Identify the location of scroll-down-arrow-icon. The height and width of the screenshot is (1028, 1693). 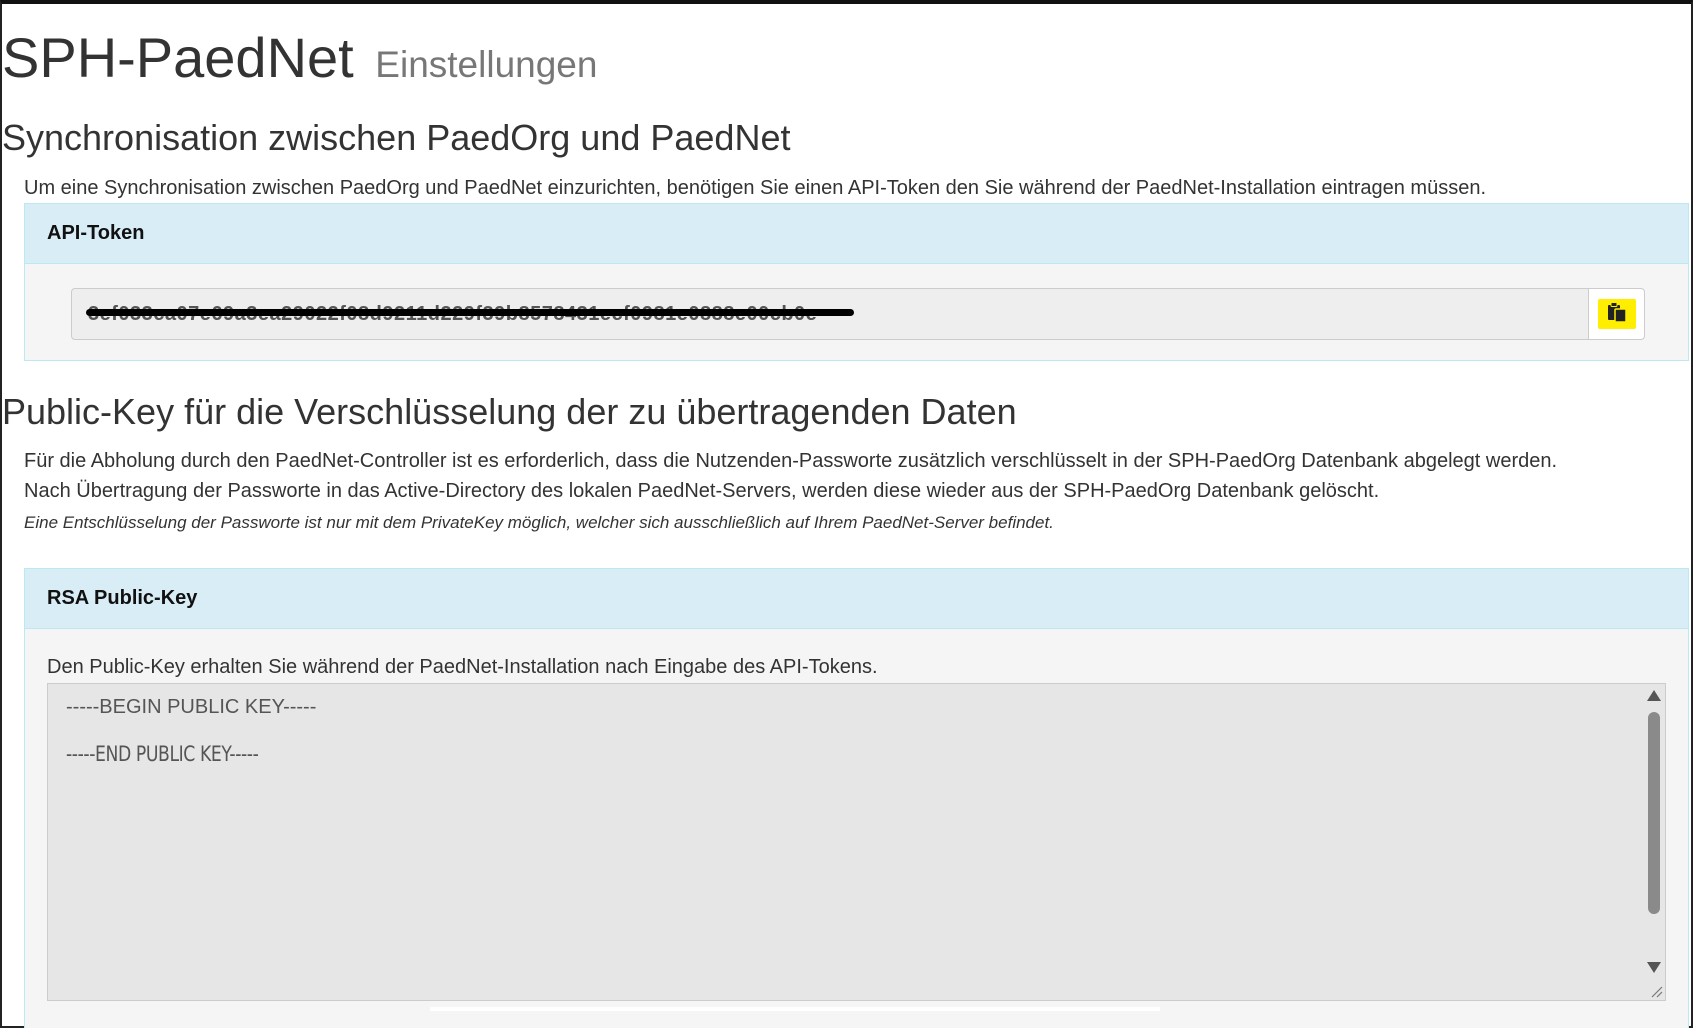
(1654, 967).